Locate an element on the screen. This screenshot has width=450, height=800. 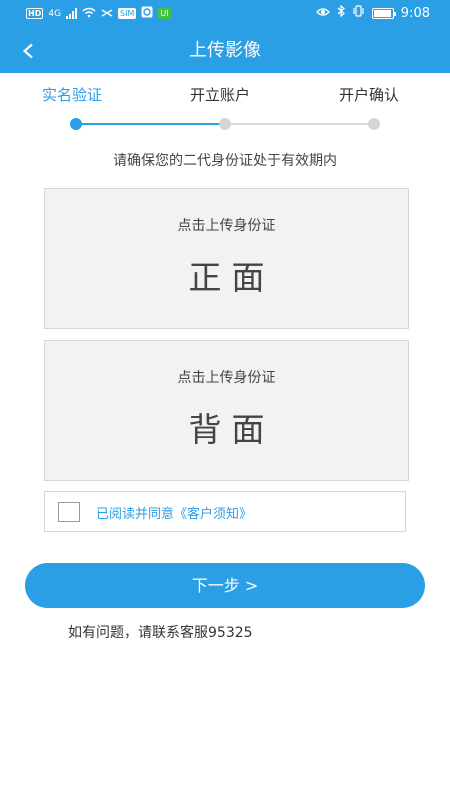
step-progress: 实名验证 开立账户 开户确认 is located at coordinates (225, 110).